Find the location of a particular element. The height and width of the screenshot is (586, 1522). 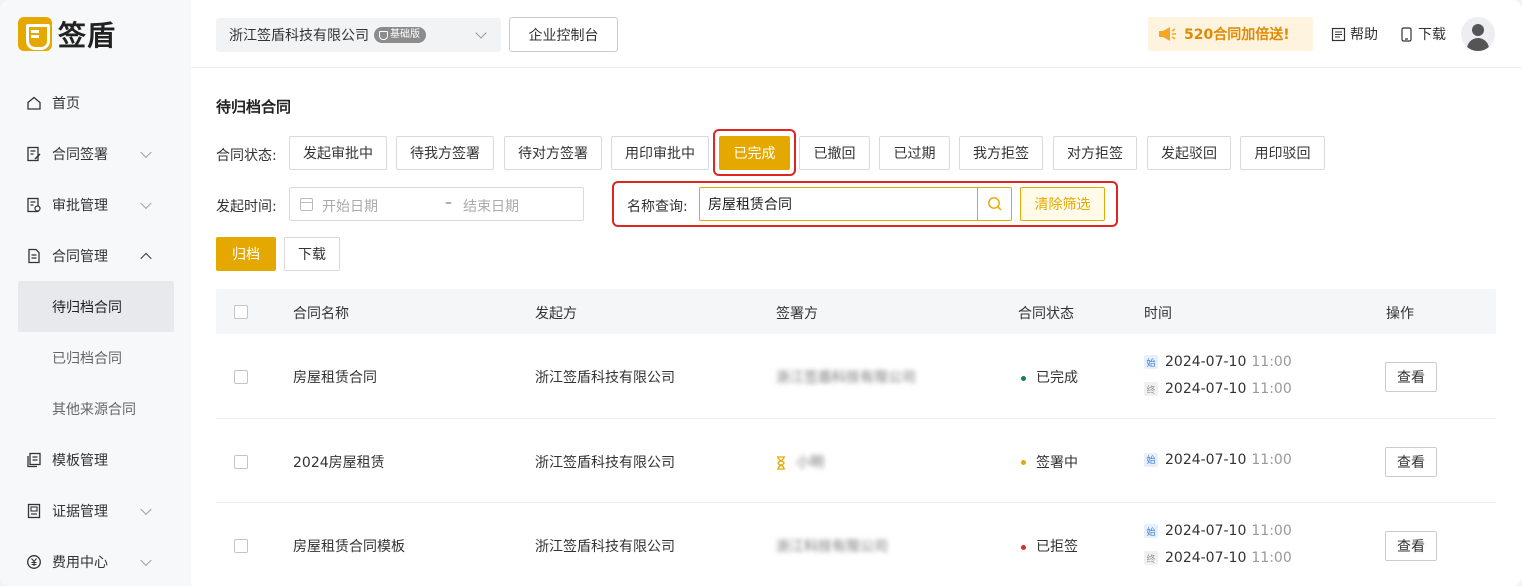

end-time: 终 2024-07-10 11:00 is located at coordinates (1218, 558).